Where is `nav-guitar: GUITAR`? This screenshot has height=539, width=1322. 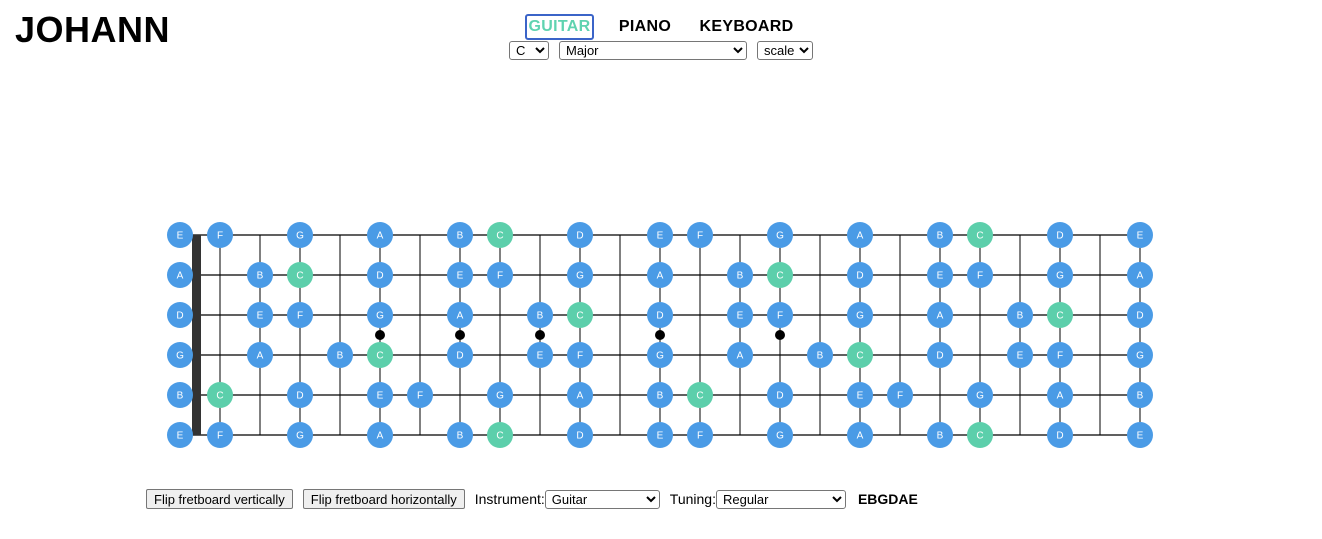 nav-guitar: GUITAR is located at coordinates (559, 27).